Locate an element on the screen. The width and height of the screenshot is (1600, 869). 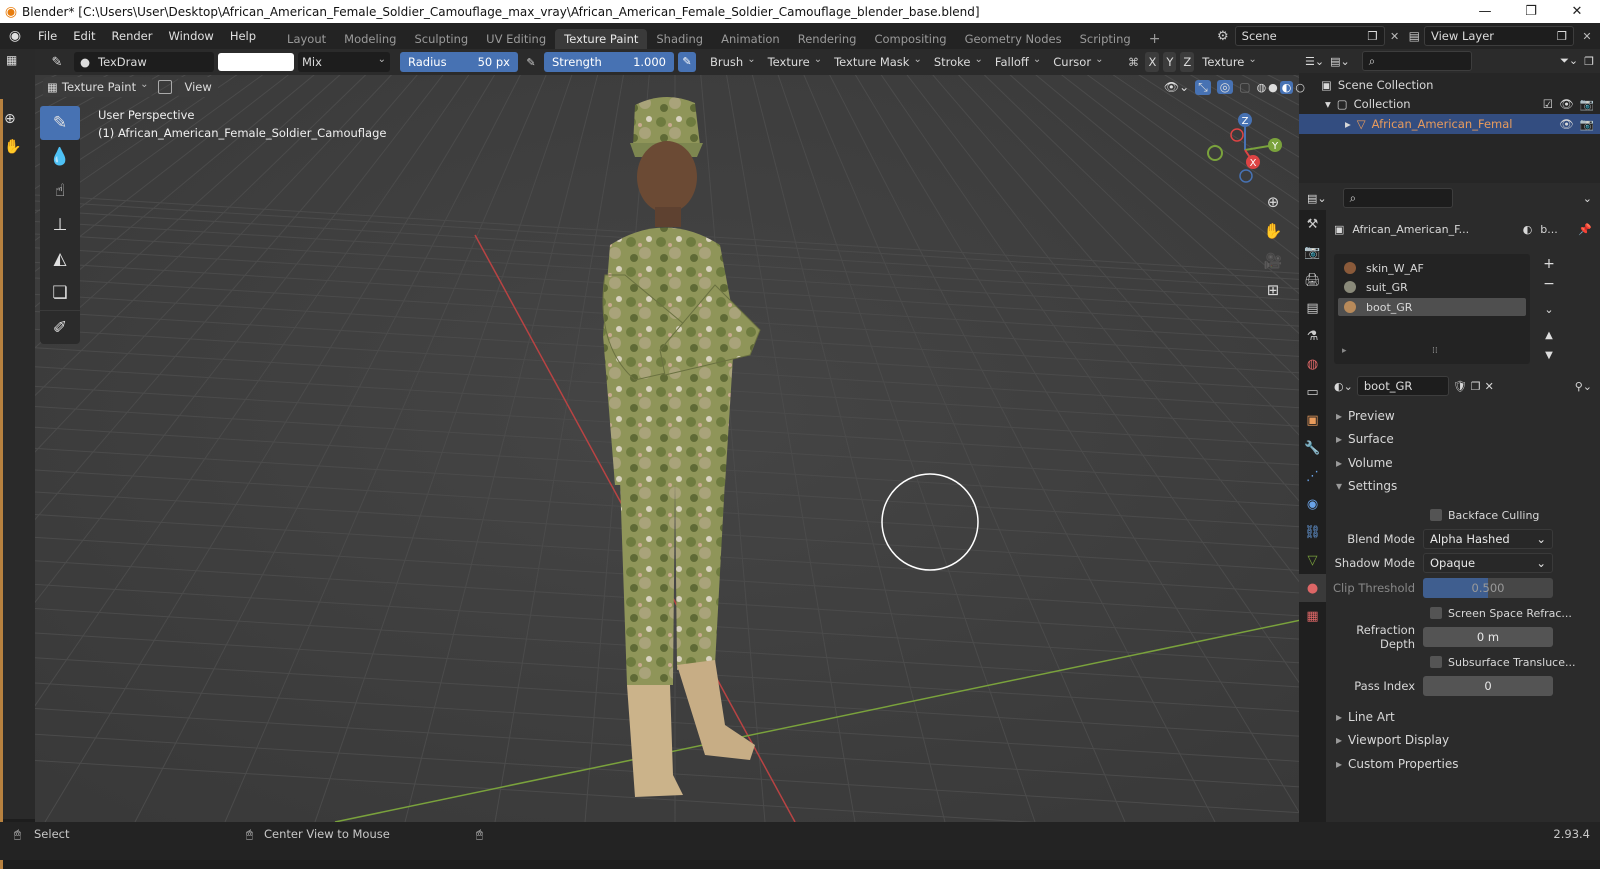
backface-culling-checkbox is located at coordinates (1436, 515).